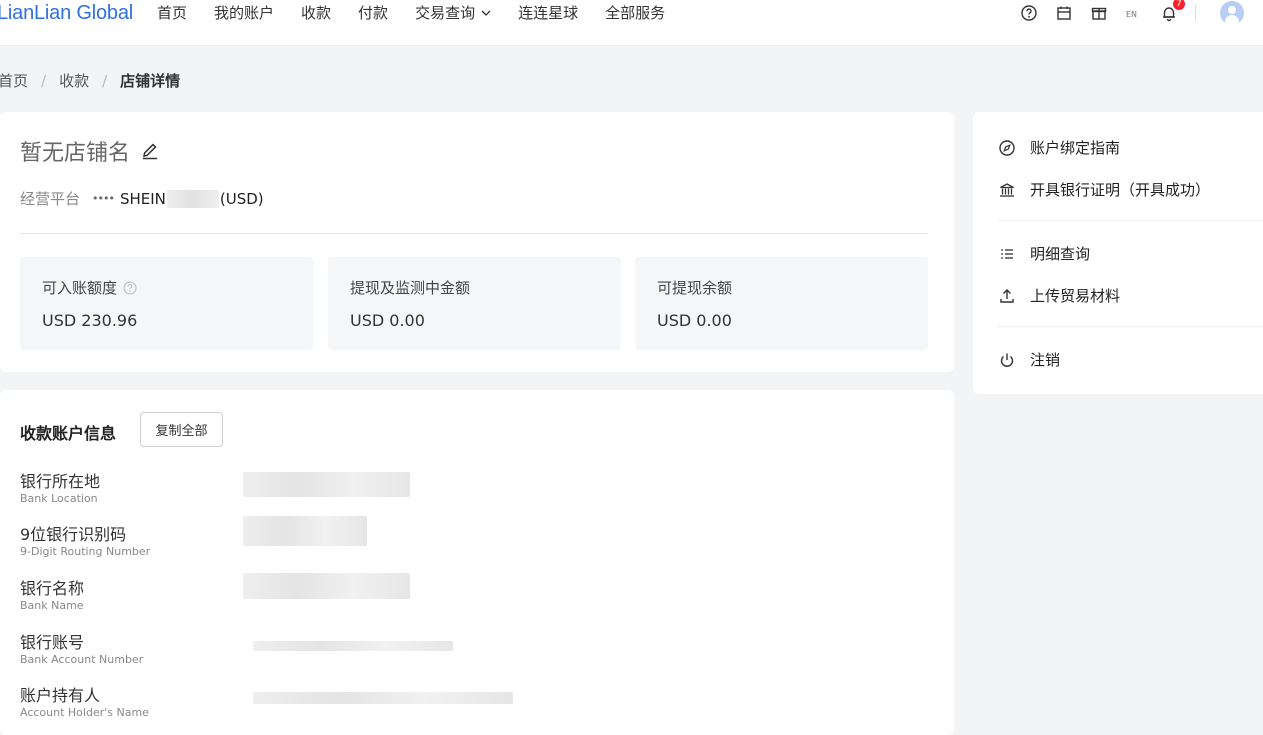 The width and height of the screenshot is (1263, 735). Describe the element at coordinates (1007, 253) in the screenshot. I see `list-icon` at that location.